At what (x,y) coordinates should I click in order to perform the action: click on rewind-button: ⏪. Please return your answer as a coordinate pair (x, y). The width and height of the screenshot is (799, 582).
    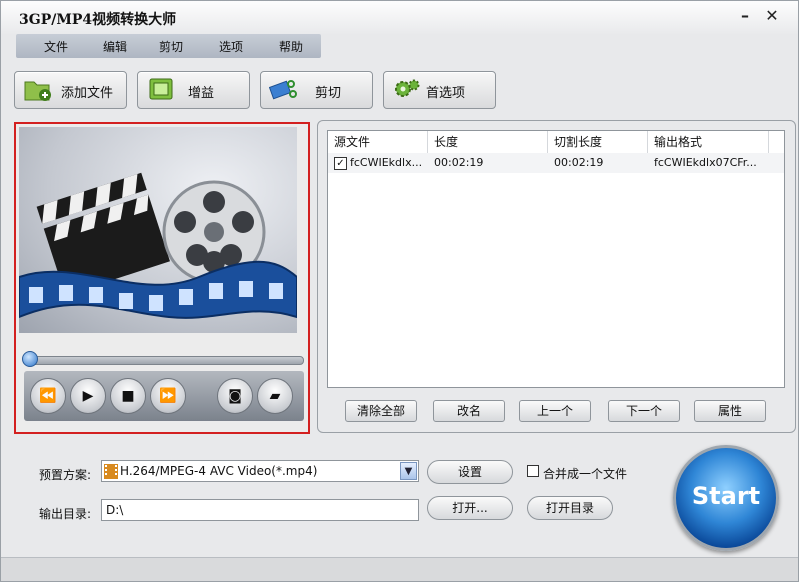
    Looking at the image, I should click on (48, 396).